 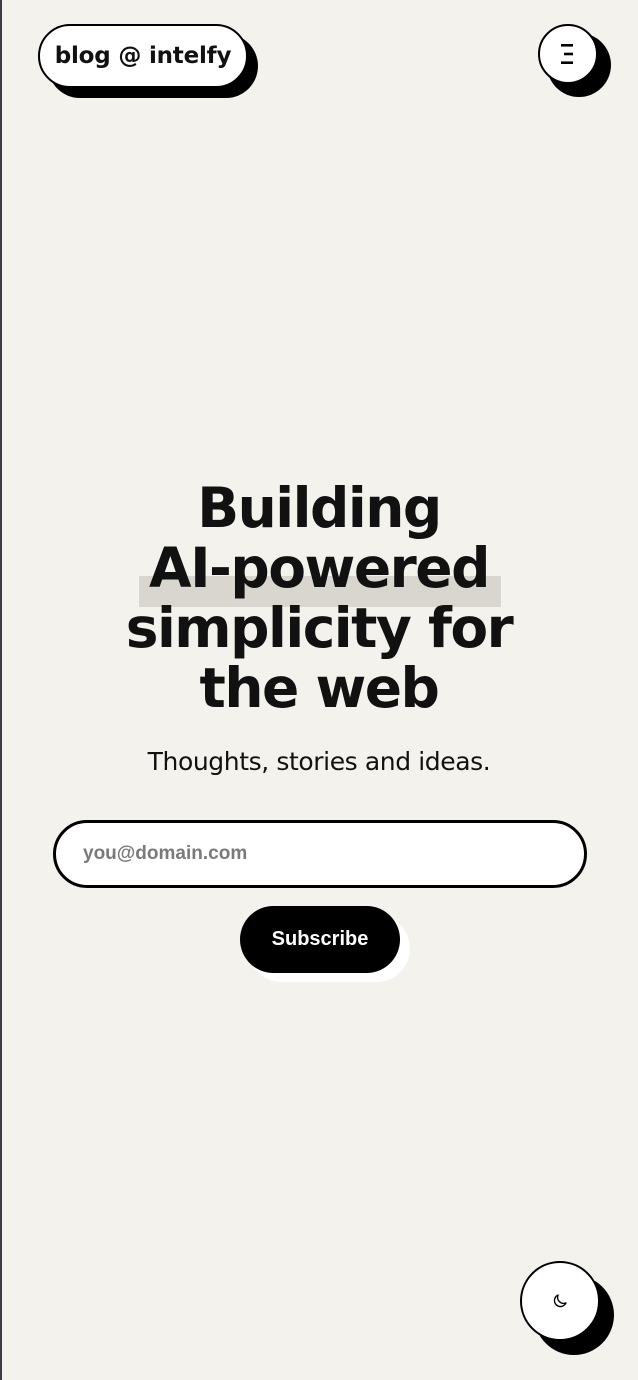 What do you see at coordinates (319, 688) in the screenshot?
I see `hero-title-line: the web` at bounding box center [319, 688].